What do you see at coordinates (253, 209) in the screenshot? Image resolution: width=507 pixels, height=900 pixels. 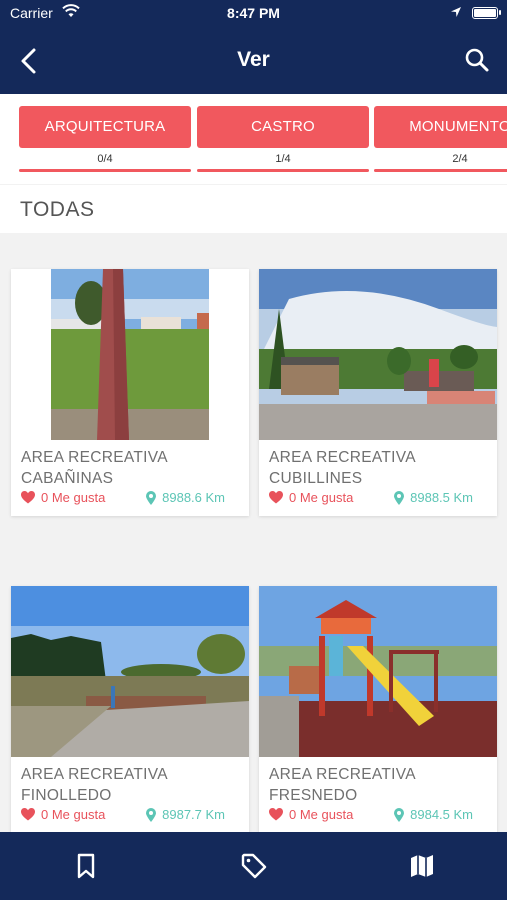 I see `section-header: TODAS` at bounding box center [253, 209].